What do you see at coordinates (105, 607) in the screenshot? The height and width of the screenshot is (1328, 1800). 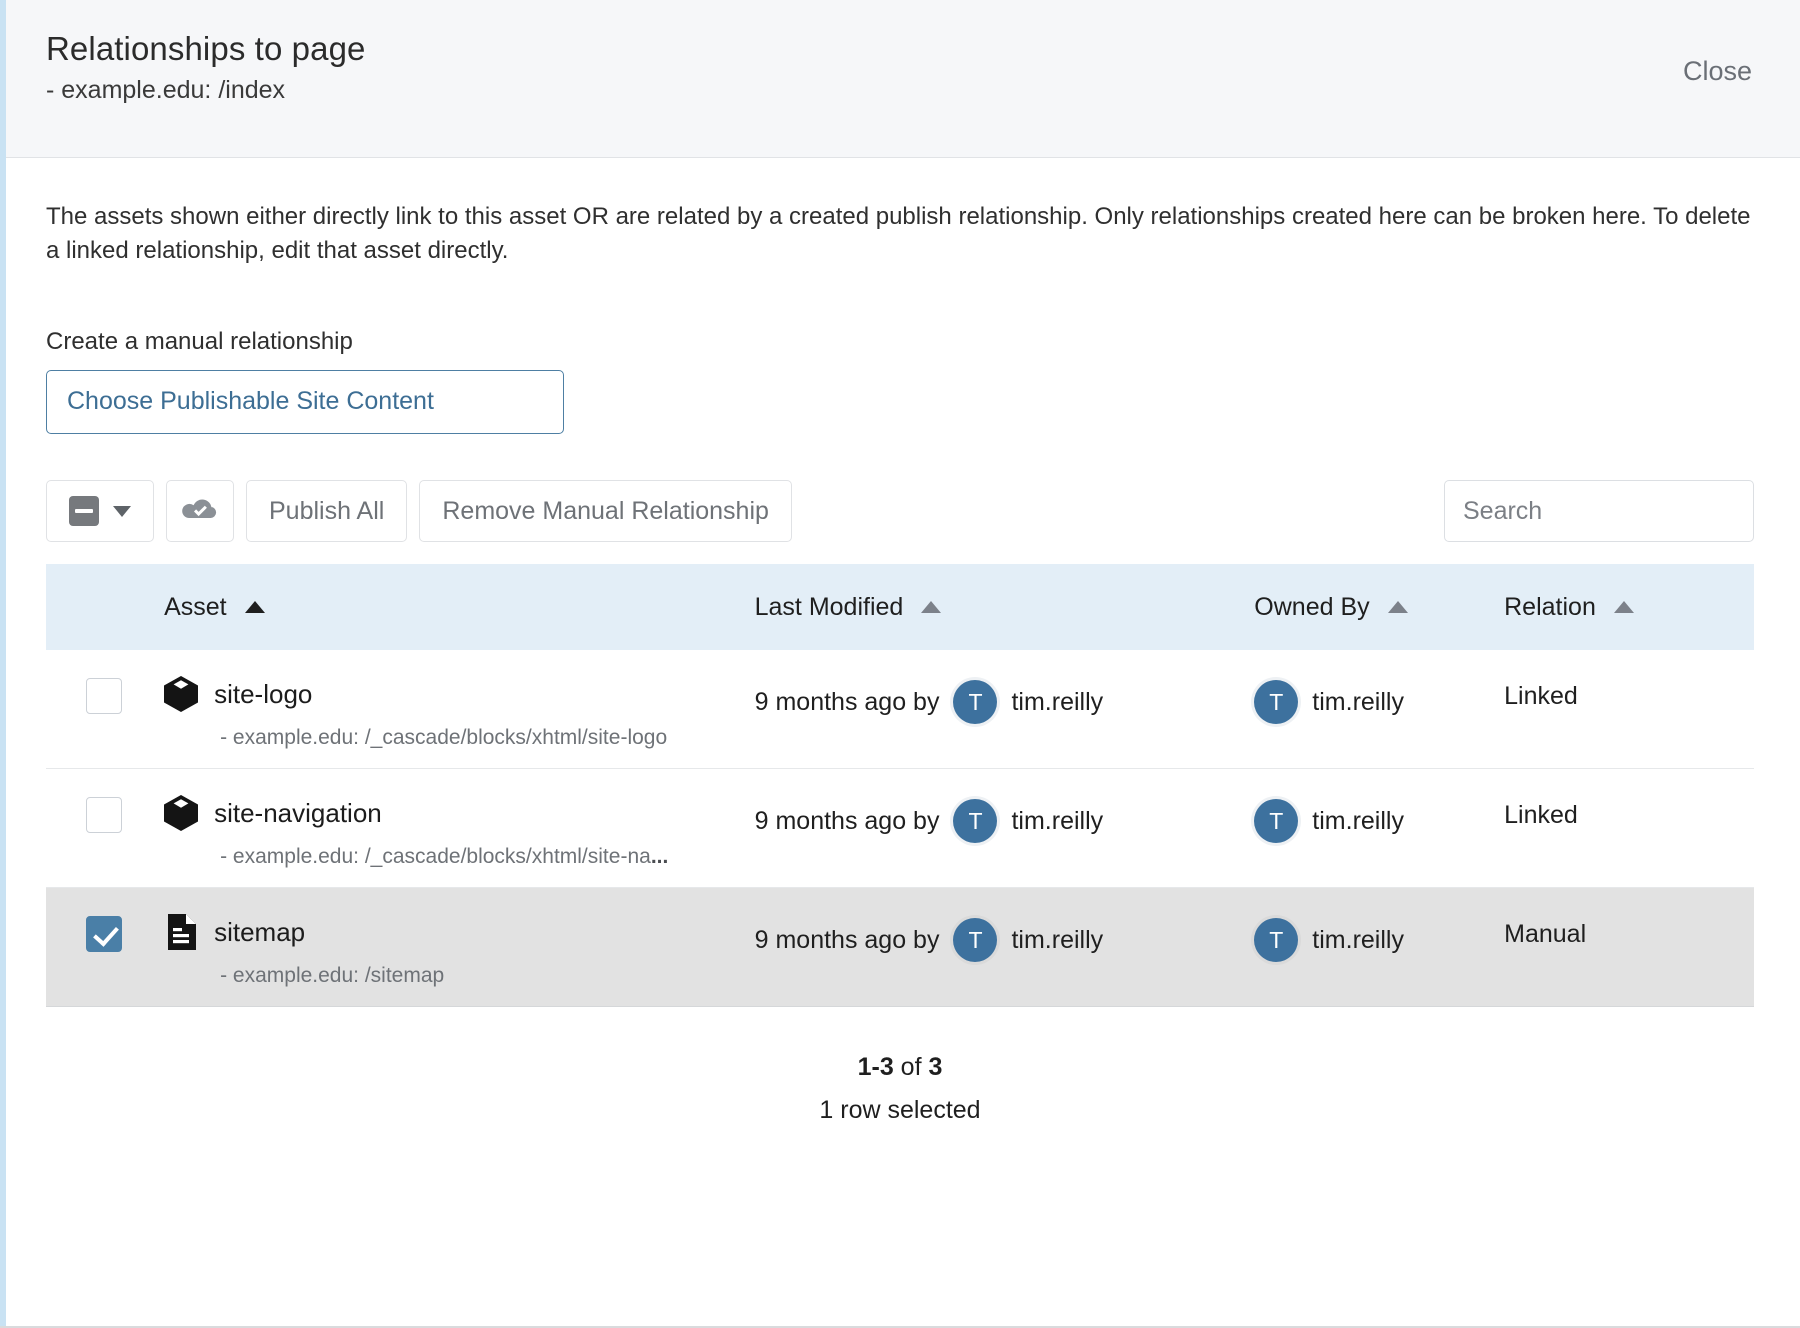 I see `header-checkbox-cell` at bounding box center [105, 607].